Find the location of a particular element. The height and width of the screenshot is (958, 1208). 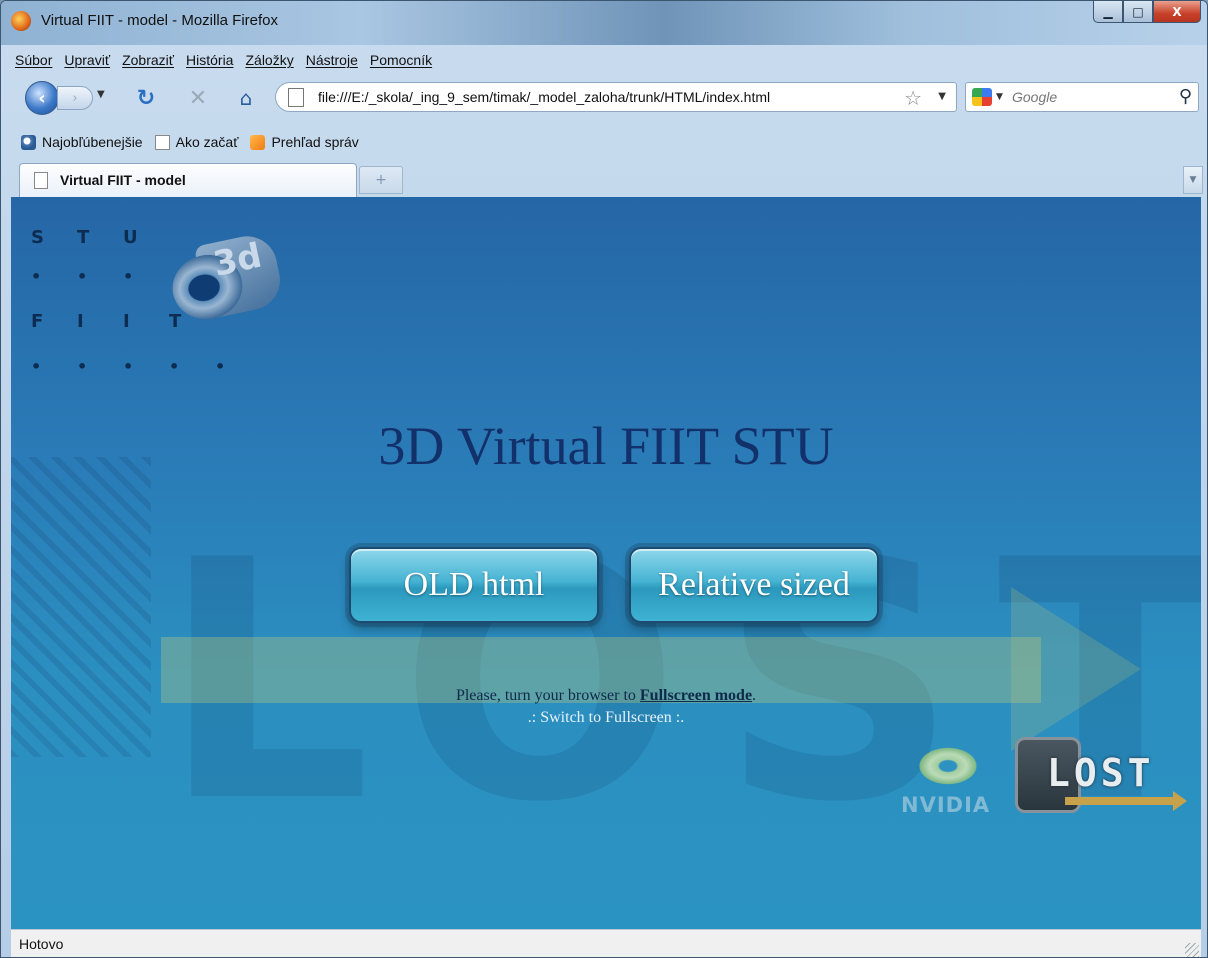

nvidia-eye-icon is located at coordinates (948, 766).